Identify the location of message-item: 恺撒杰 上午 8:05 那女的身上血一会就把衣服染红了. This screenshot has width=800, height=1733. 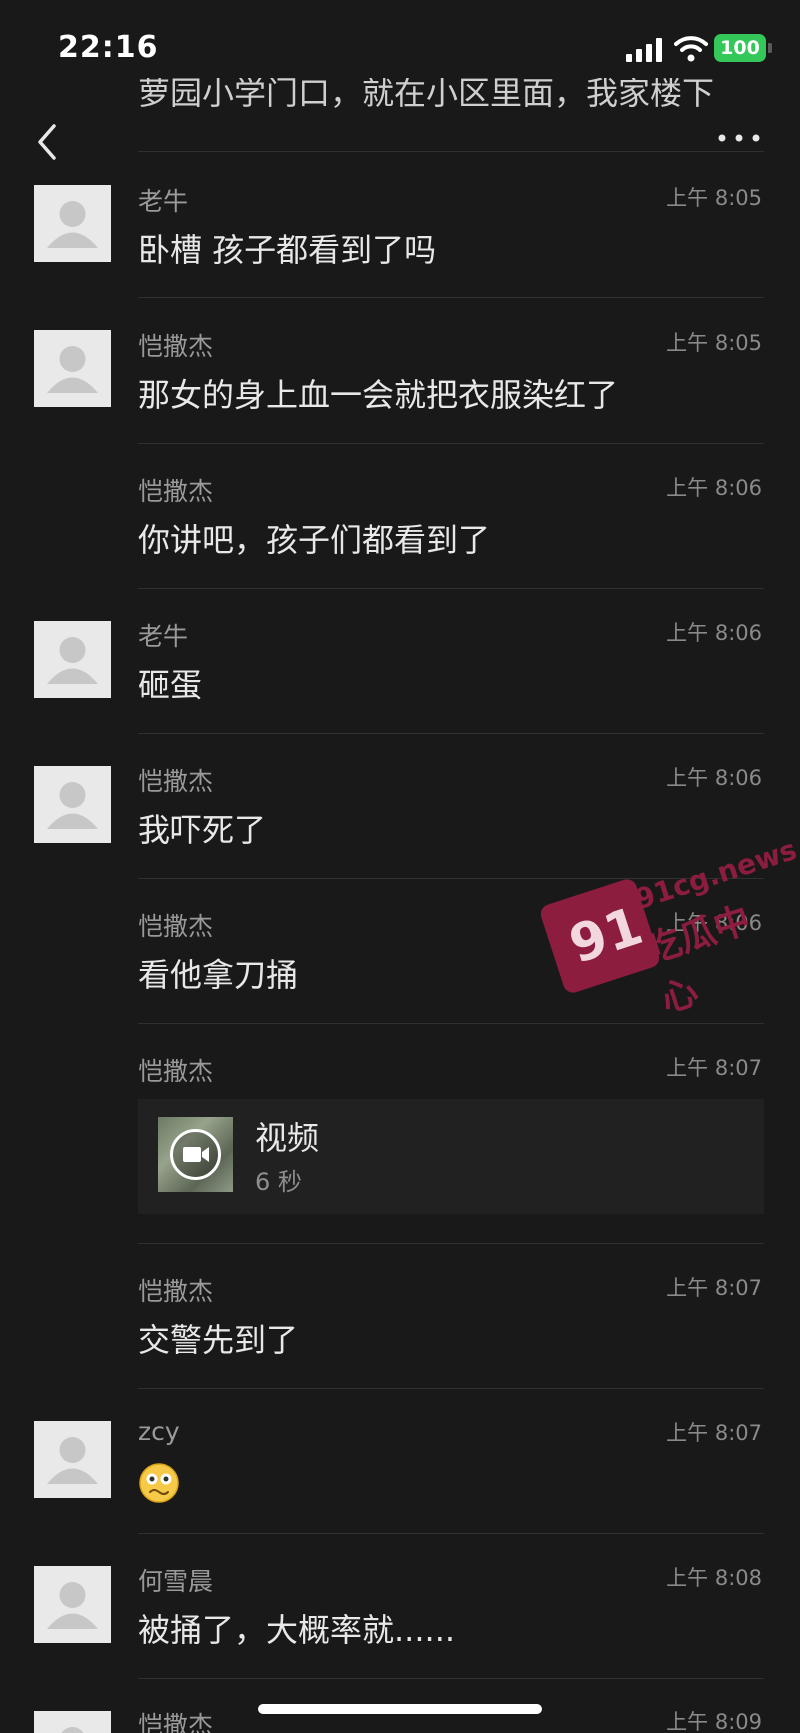
(400, 369).